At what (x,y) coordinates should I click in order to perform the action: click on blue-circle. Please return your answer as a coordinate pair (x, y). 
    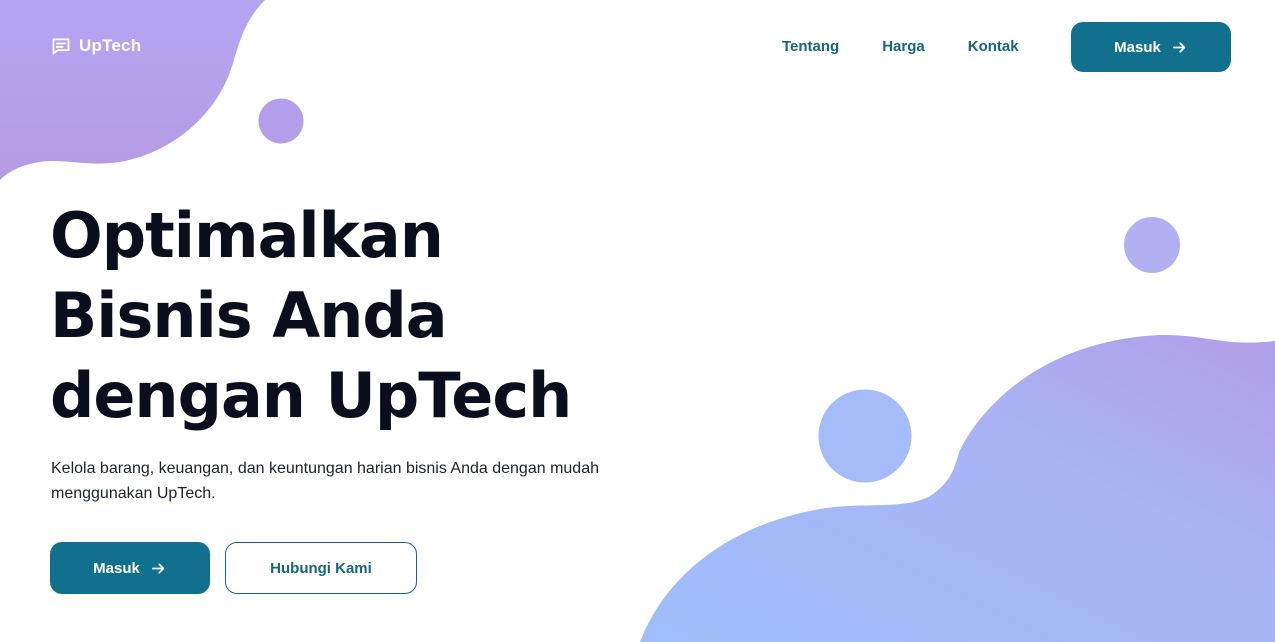
    Looking at the image, I should click on (865, 436).